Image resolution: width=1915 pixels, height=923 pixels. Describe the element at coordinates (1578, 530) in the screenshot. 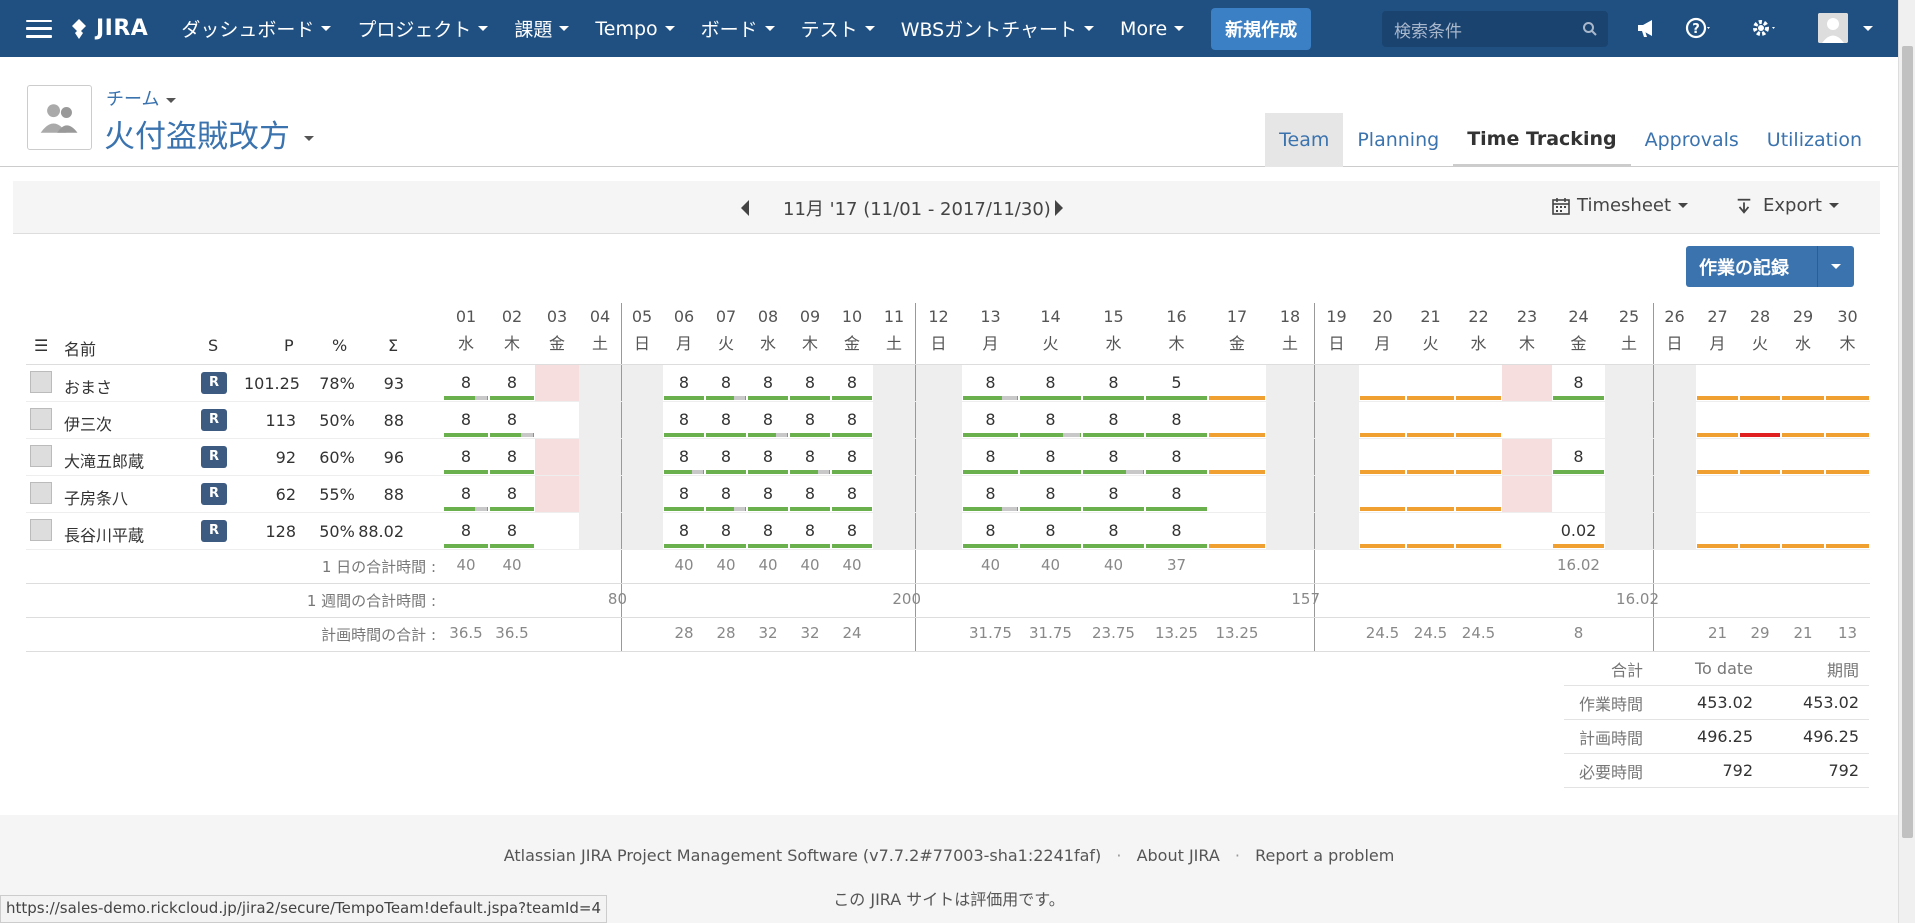

I see `hours-cell: 0.02` at that location.